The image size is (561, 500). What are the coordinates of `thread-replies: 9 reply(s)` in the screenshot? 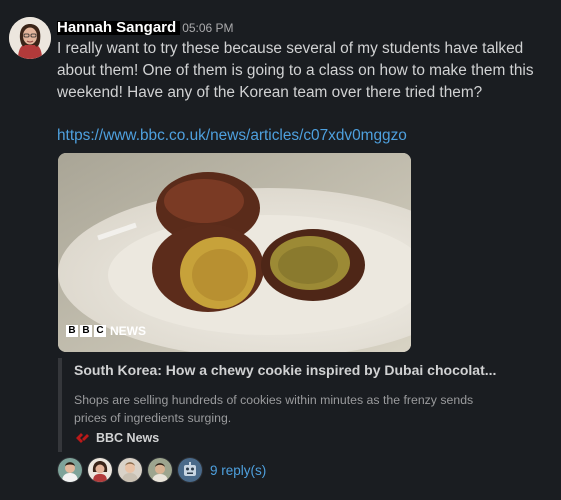 It's located at (161, 470).